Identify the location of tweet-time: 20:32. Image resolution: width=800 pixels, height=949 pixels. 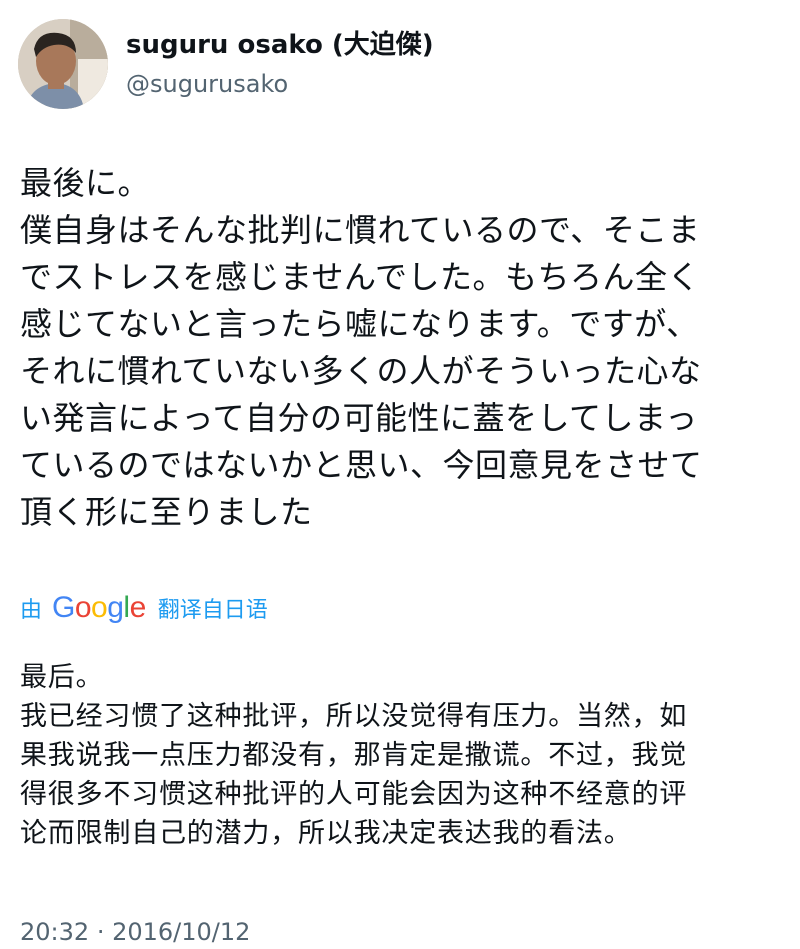
(55, 932).